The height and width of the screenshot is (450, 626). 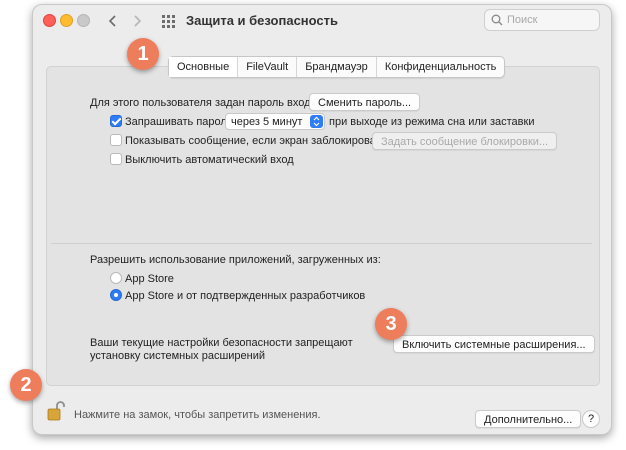 I want to click on chevron-left-icon, so click(x=112, y=21).